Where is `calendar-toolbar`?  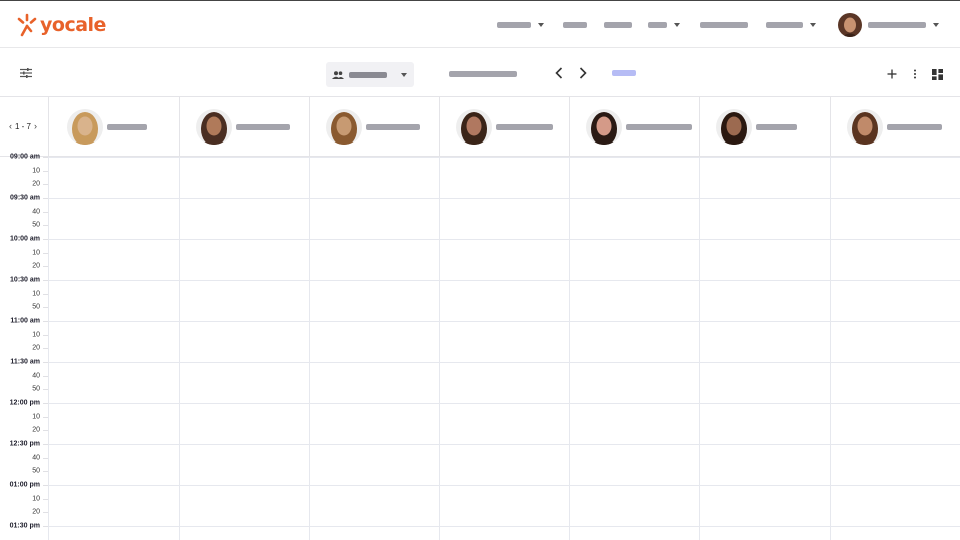
calendar-toolbar is located at coordinates (480, 73).